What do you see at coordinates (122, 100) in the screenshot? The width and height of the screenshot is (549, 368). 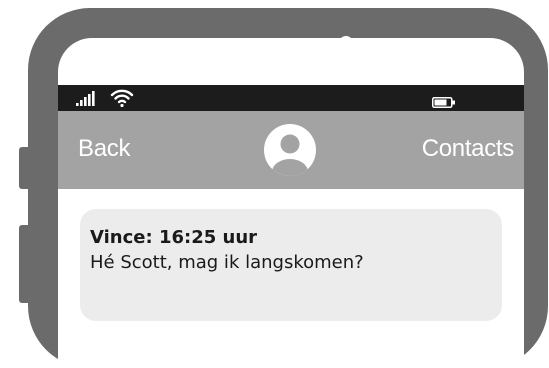 I see `wifi-icon` at bounding box center [122, 100].